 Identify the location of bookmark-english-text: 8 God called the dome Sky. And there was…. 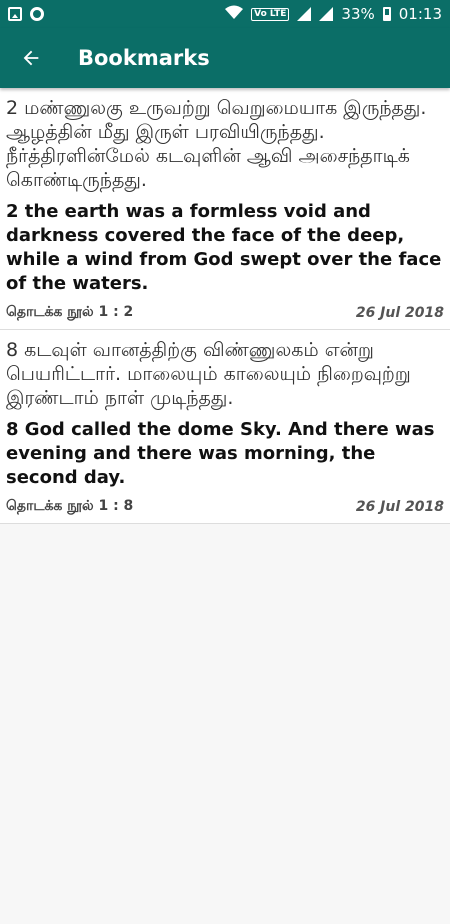
(220, 453).